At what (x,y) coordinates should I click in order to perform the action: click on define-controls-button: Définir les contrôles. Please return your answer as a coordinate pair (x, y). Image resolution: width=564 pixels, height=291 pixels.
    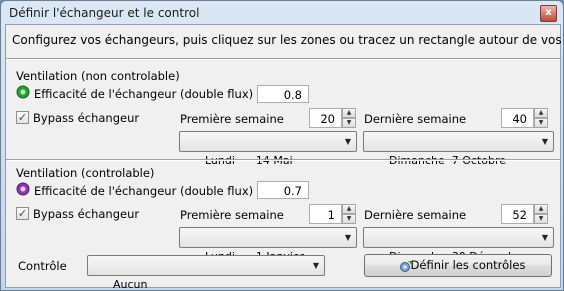
    Looking at the image, I should click on (458, 265).